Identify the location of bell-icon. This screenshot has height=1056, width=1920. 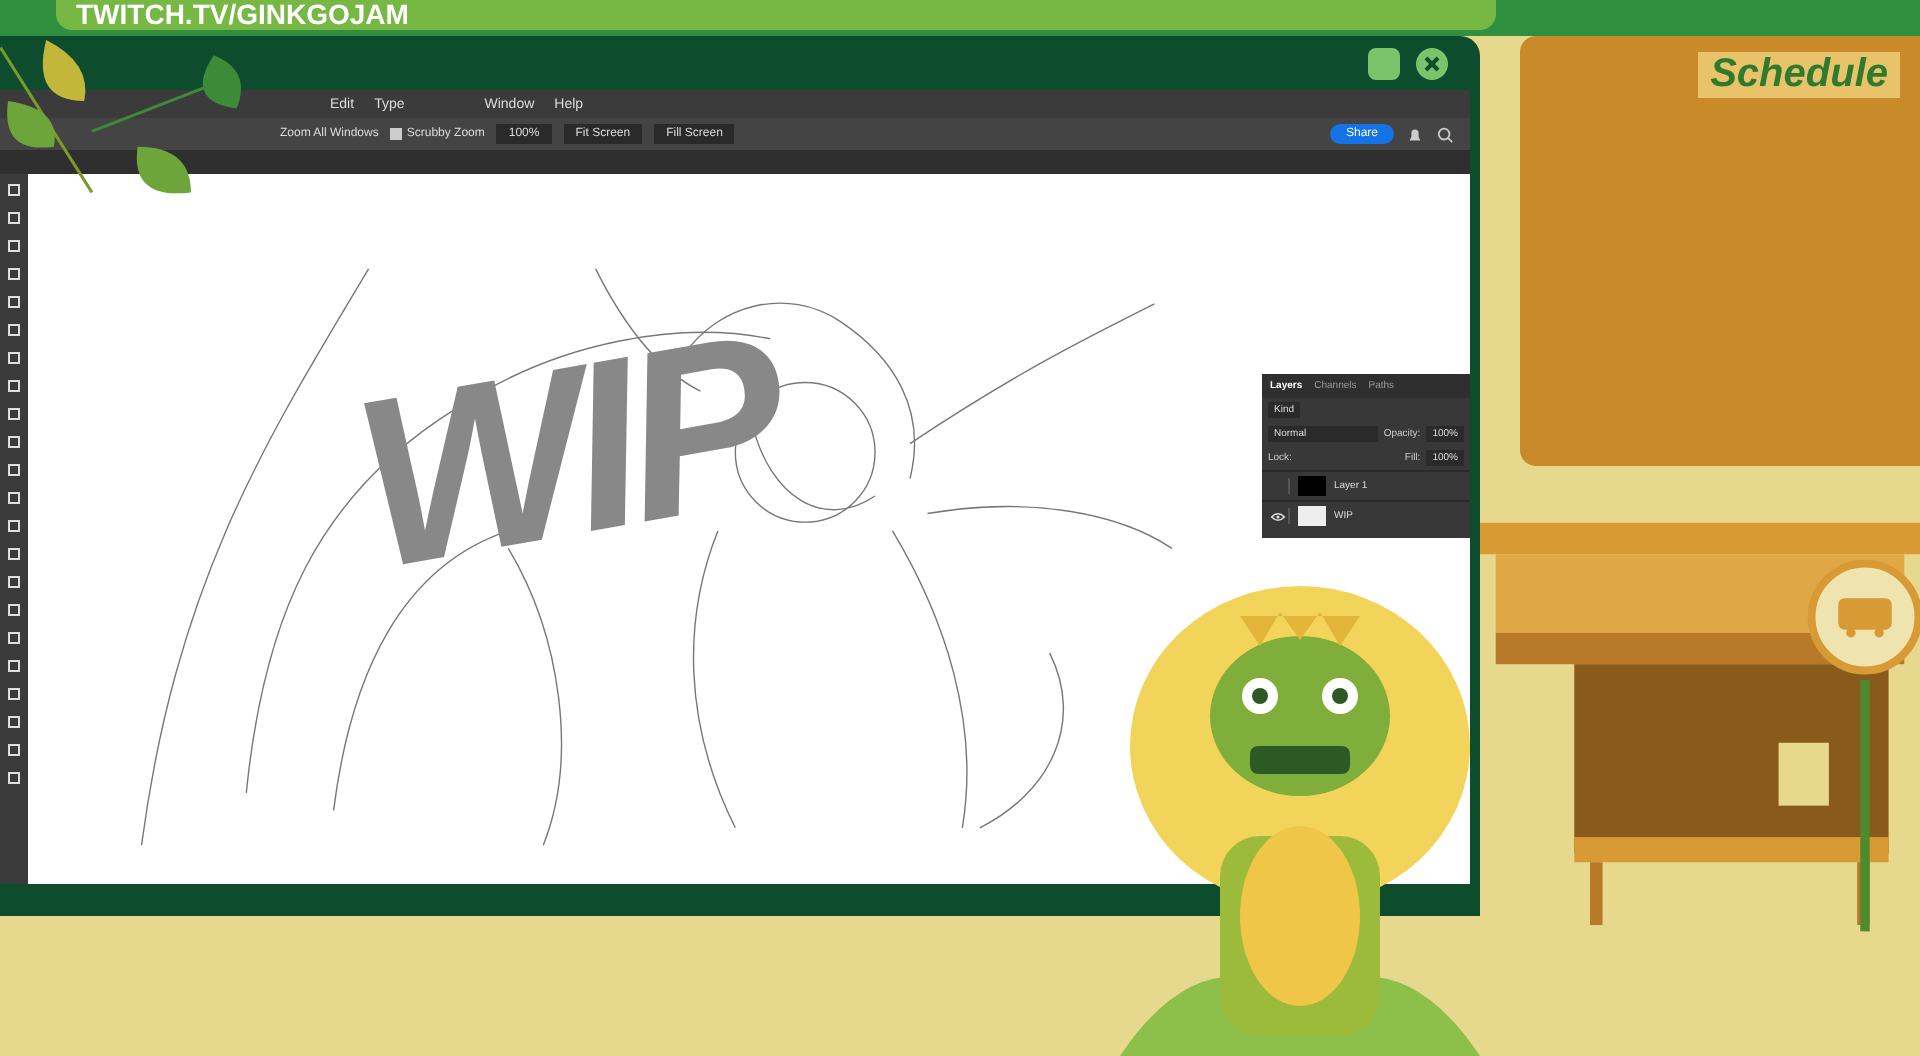
(1415, 134).